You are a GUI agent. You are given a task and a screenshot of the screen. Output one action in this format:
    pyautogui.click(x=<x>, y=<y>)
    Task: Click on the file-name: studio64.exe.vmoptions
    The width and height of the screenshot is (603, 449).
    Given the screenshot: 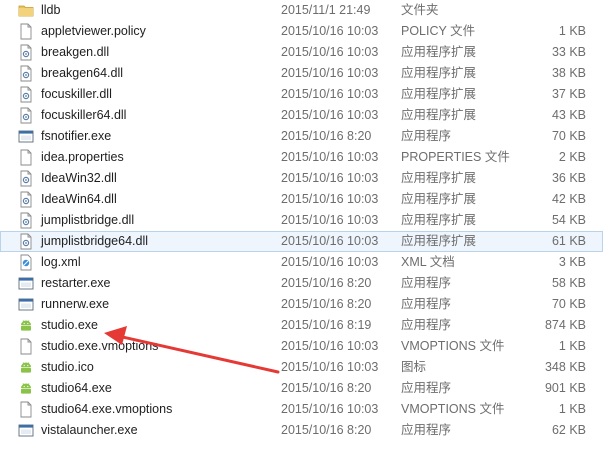 What is the action you would take?
    pyautogui.click(x=107, y=409)
    